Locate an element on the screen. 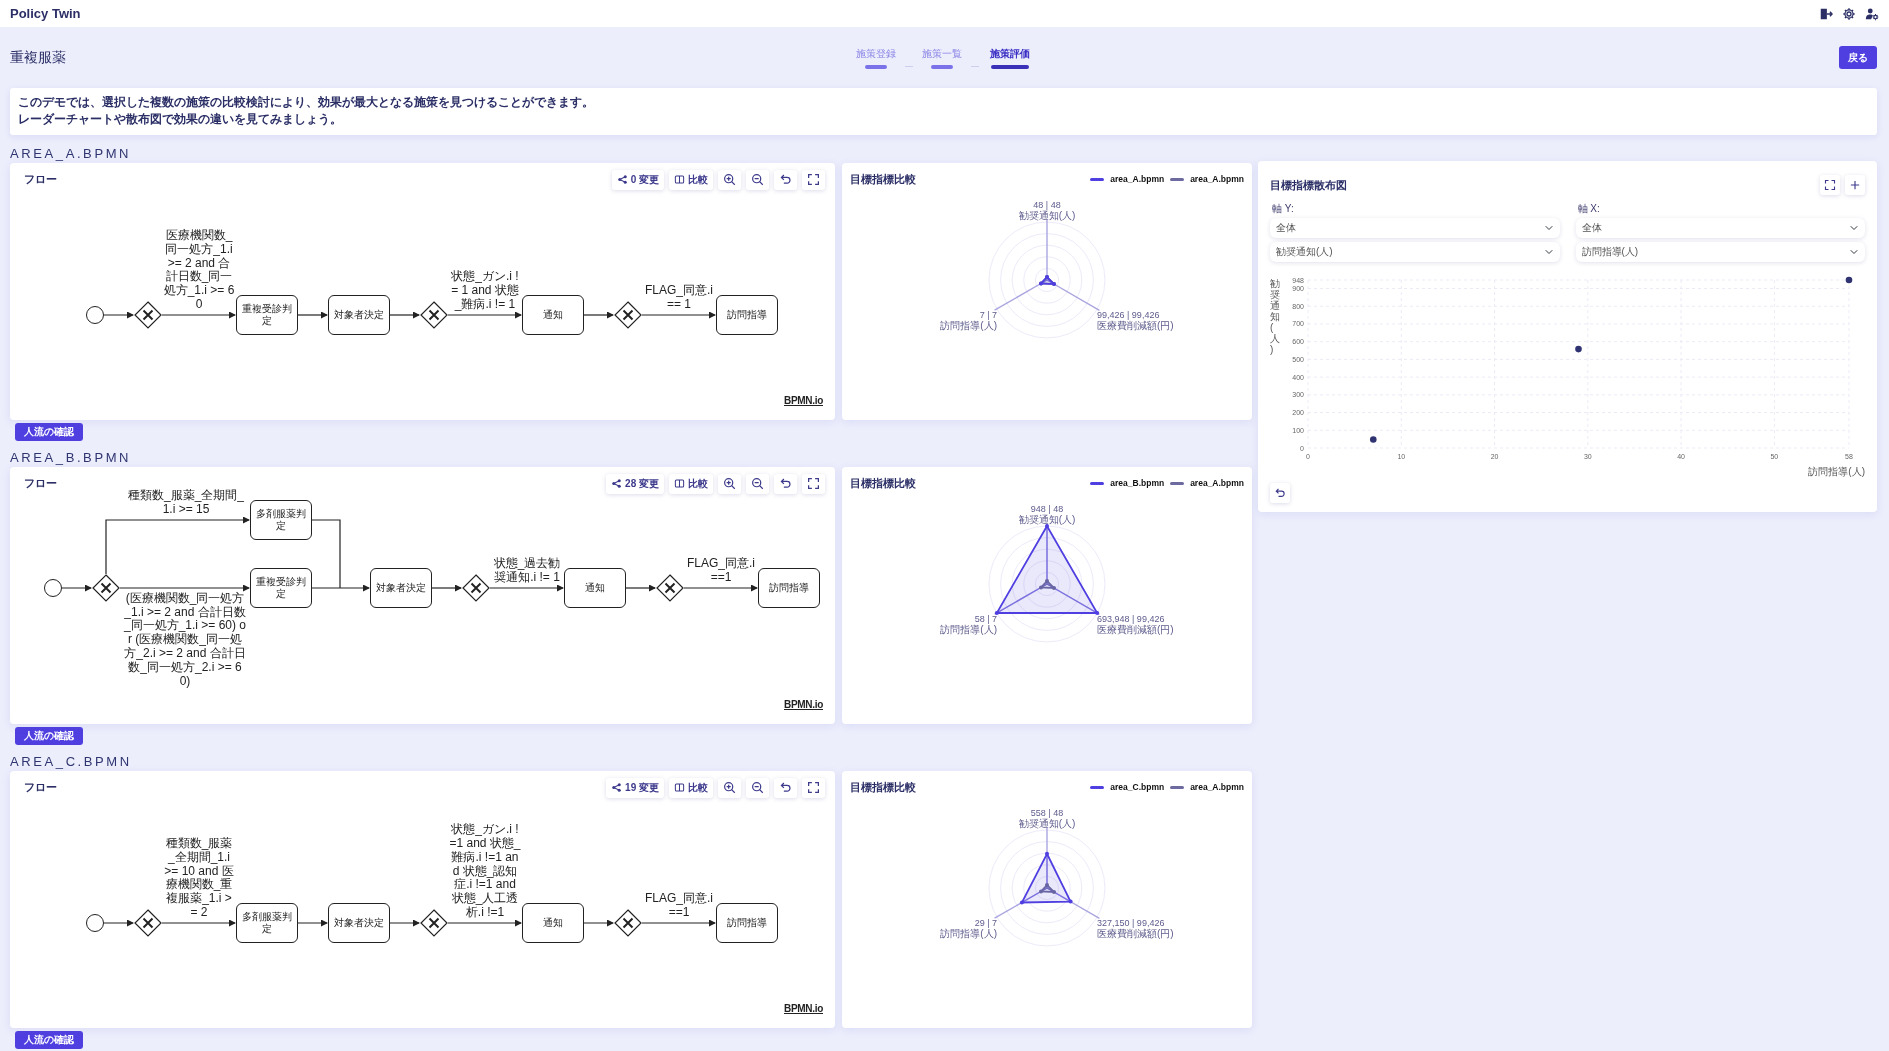 This screenshot has width=1889, height=1051. app-brand: Policy Twin is located at coordinates (45, 13).